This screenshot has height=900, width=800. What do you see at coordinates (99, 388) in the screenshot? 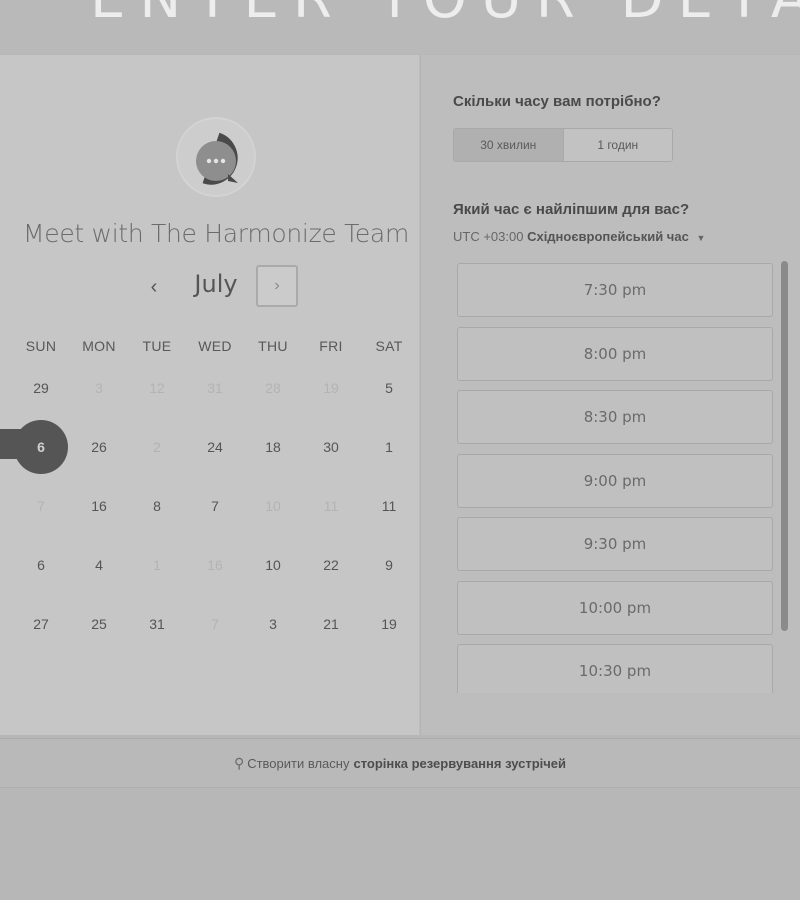
I see `calendar-day-number: 3` at bounding box center [99, 388].